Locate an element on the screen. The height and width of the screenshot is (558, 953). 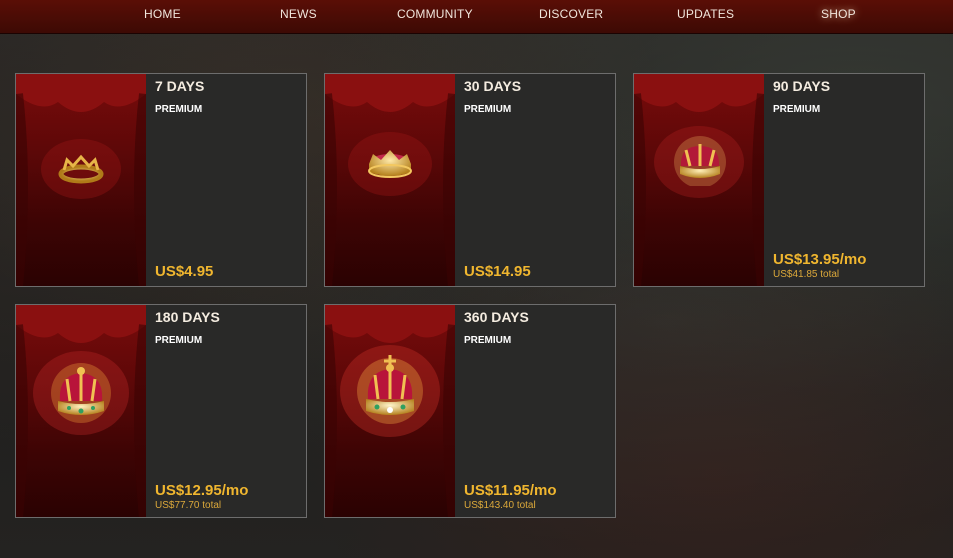
product-duration: 7 DAYS is located at coordinates (180, 86).